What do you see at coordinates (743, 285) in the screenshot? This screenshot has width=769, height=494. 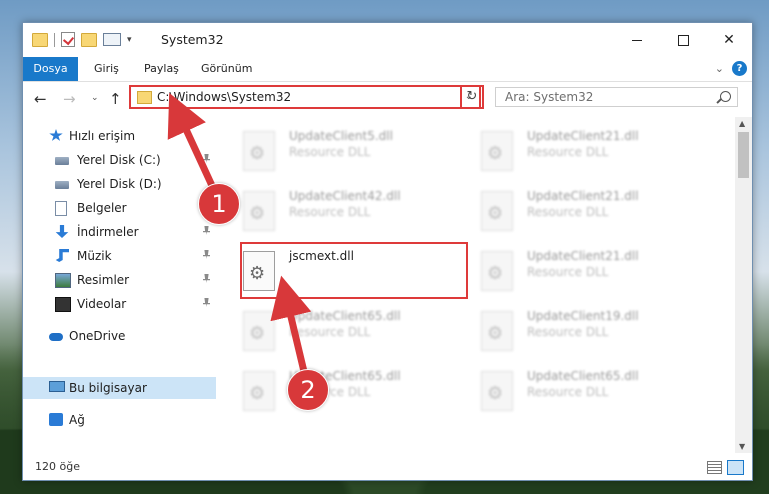 I see `vertical-scrollbar: ▲ ▼` at bounding box center [743, 285].